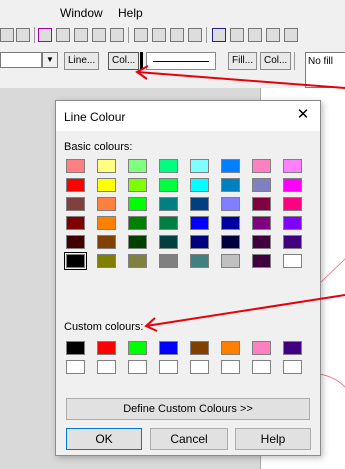 This screenshot has width=345, height=469. Describe the element at coordinates (325, 70) in the screenshot. I see `fill-value-box: No fill` at that location.